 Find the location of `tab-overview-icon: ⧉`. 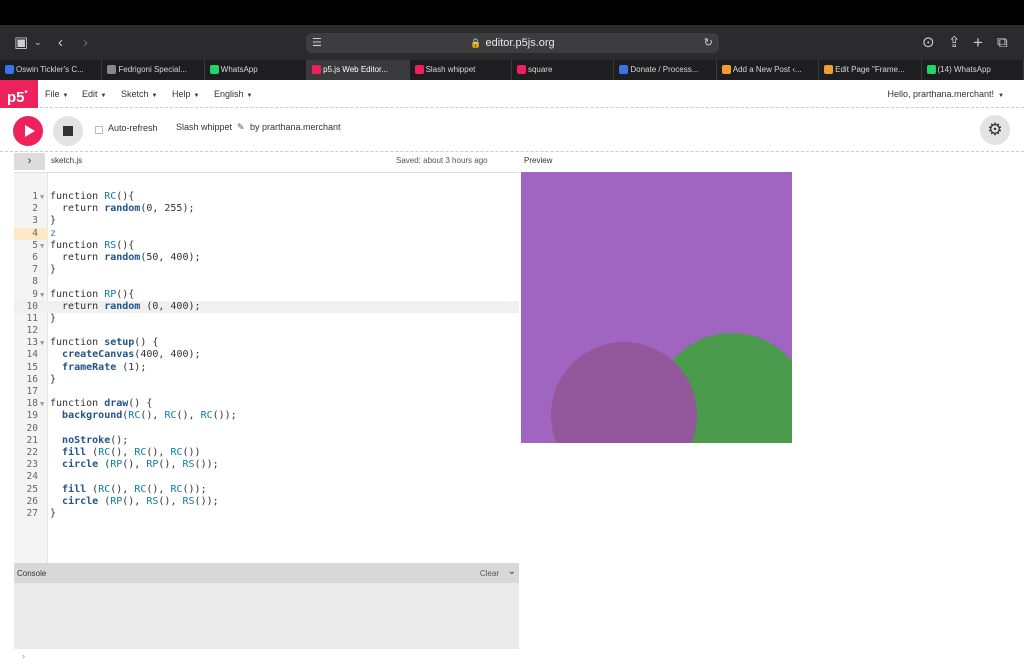

tab-overview-icon: ⧉ is located at coordinates (1002, 42).